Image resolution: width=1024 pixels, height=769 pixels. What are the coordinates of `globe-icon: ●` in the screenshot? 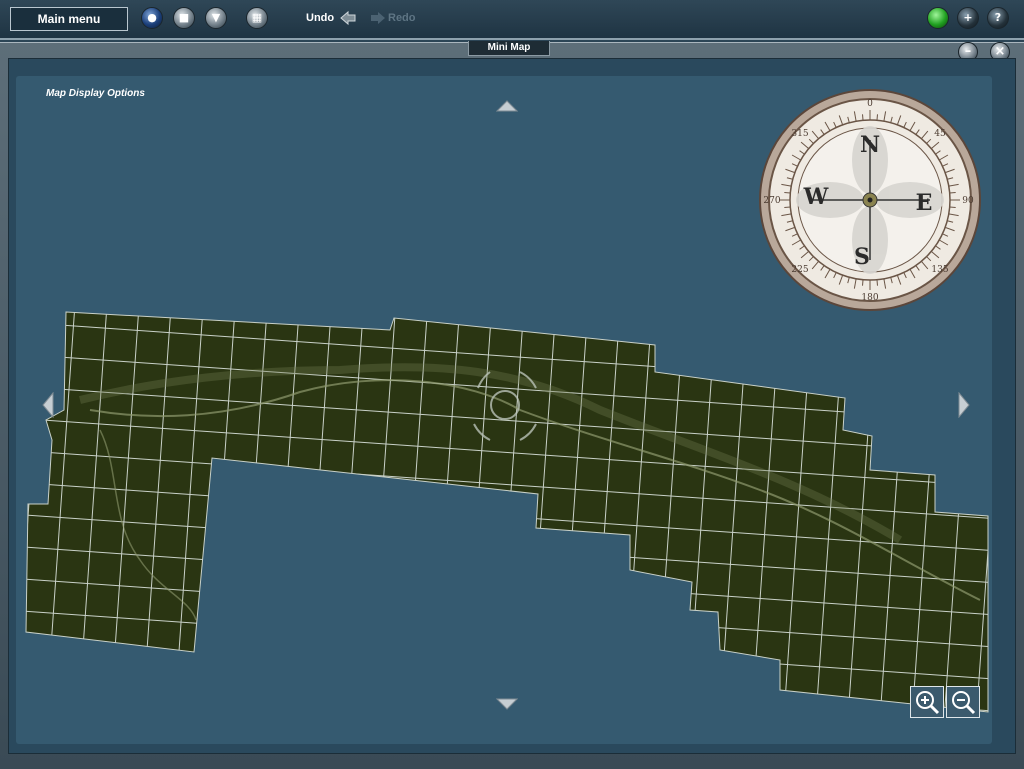 It's located at (152, 17).